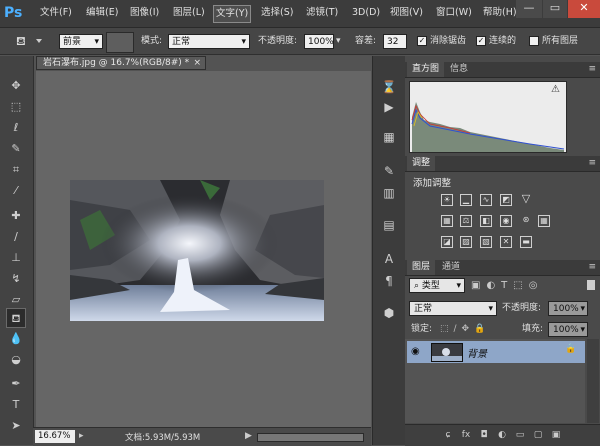 The height and width of the screenshot is (446, 600). What do you see at coordinates (496, 352) in the screenshot?
I see `layer-row-background: ◉ 背景 🔒` at bounding box center [496, 352].